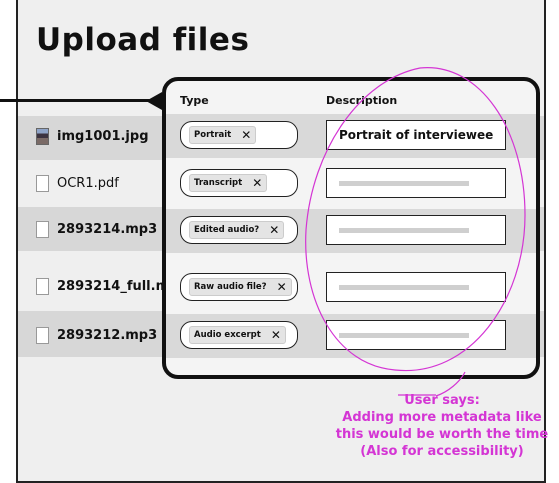 This screenshot has width=559, height=483. Describe the element at coordinates (442, 451) in the screenshot. I see `note-line: (Also for accessibility)` at that location.